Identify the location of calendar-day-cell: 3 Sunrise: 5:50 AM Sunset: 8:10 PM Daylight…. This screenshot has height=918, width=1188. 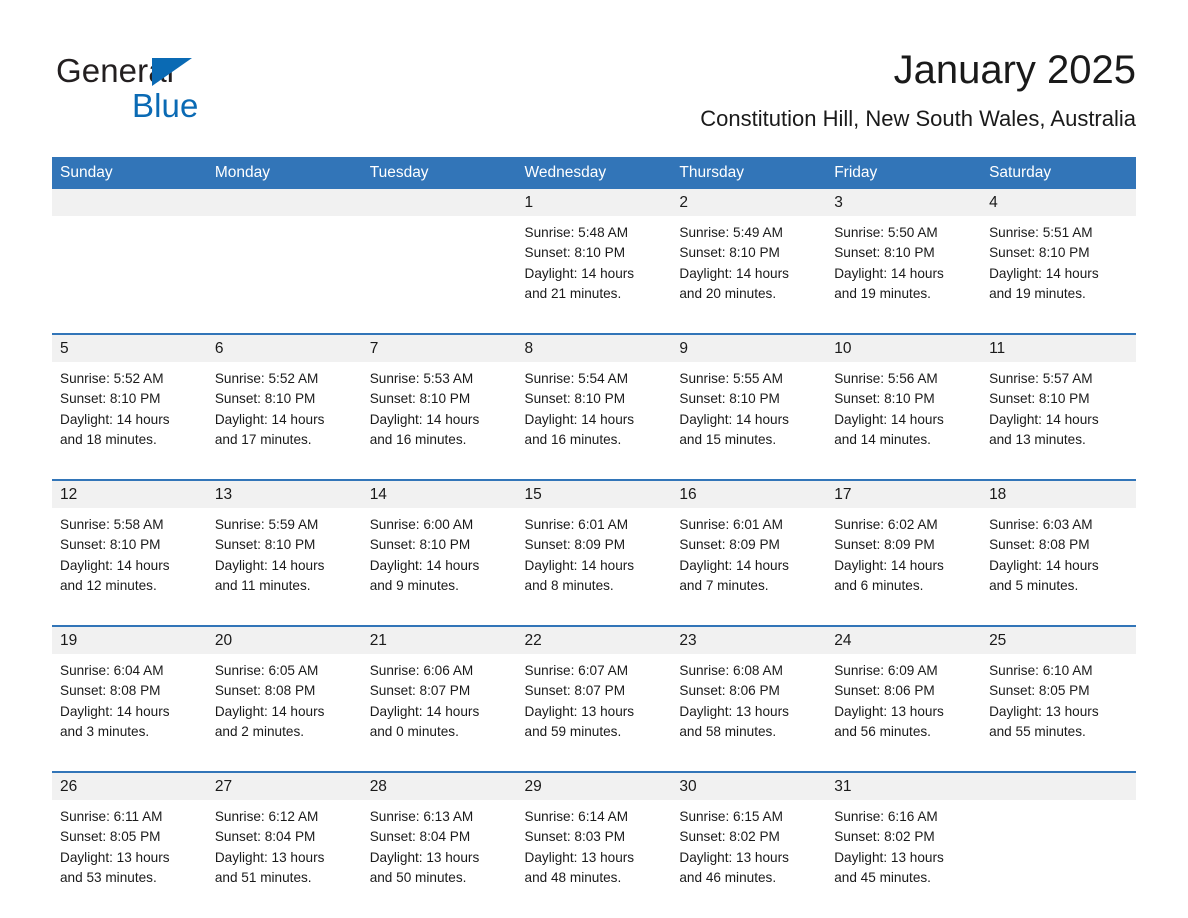
(904, 261).